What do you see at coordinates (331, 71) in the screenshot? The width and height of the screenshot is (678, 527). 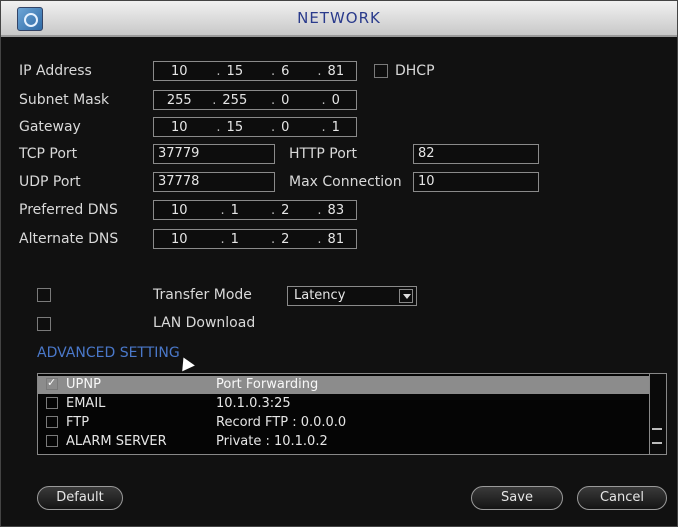 I see `ip-octet-4: 81` at bounding box center [331, 71].